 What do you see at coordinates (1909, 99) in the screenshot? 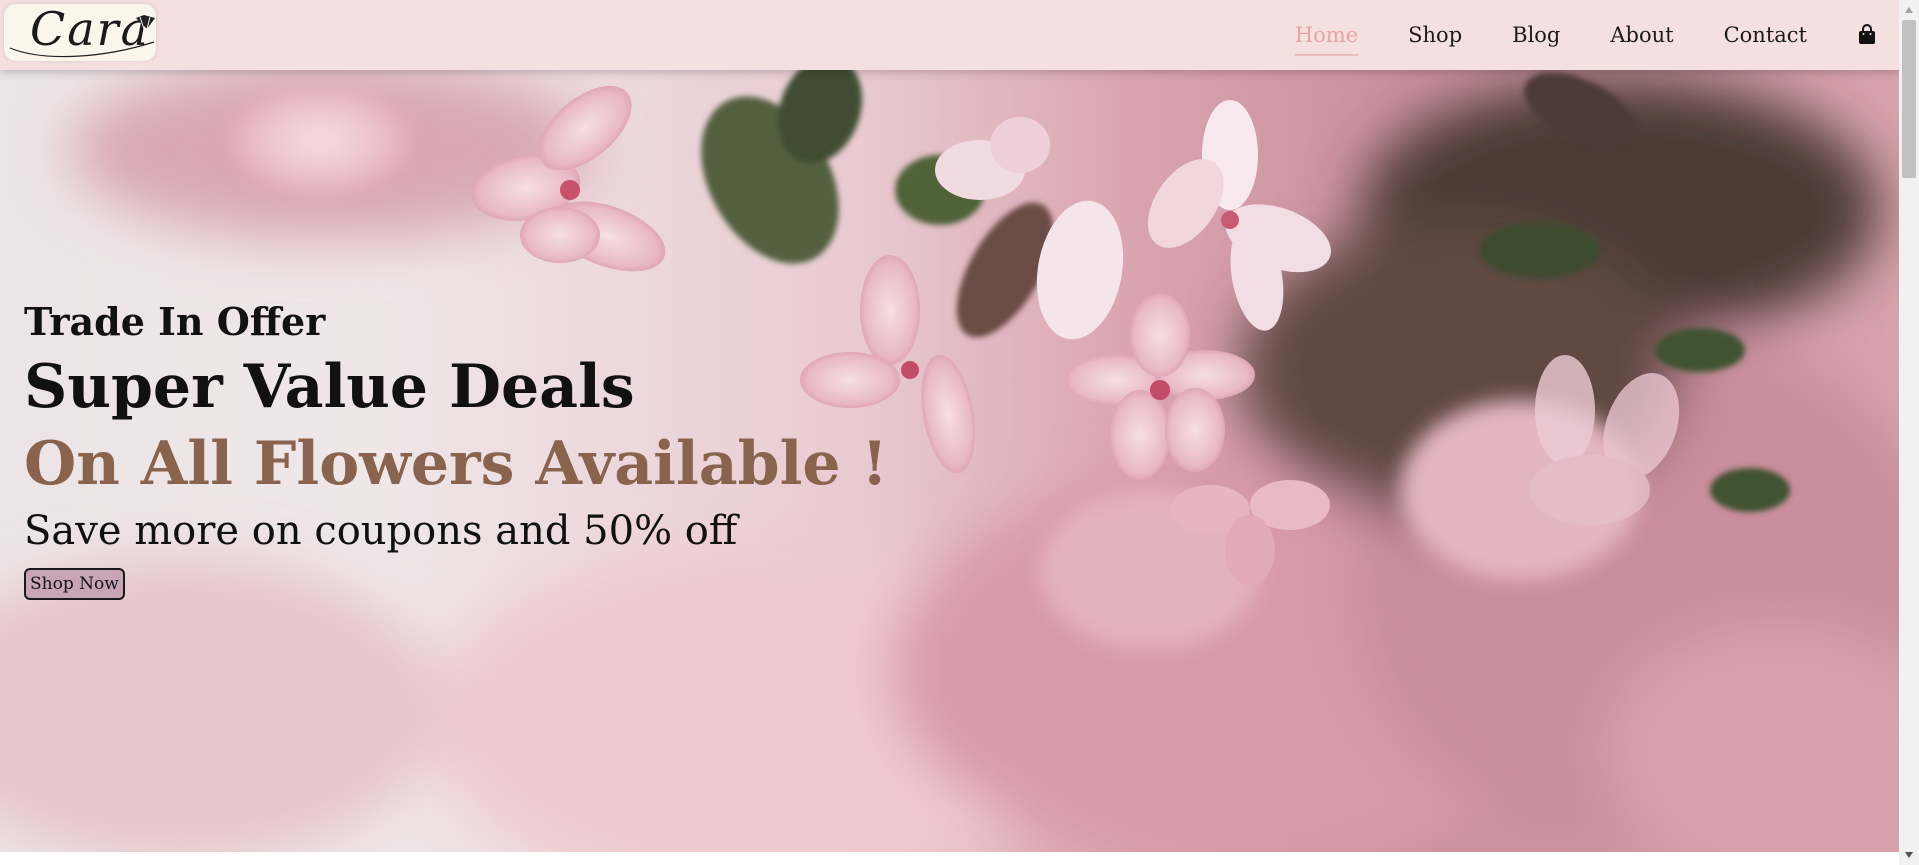
I see `scrollbar-thumb` at bounding box center [1909, 99].